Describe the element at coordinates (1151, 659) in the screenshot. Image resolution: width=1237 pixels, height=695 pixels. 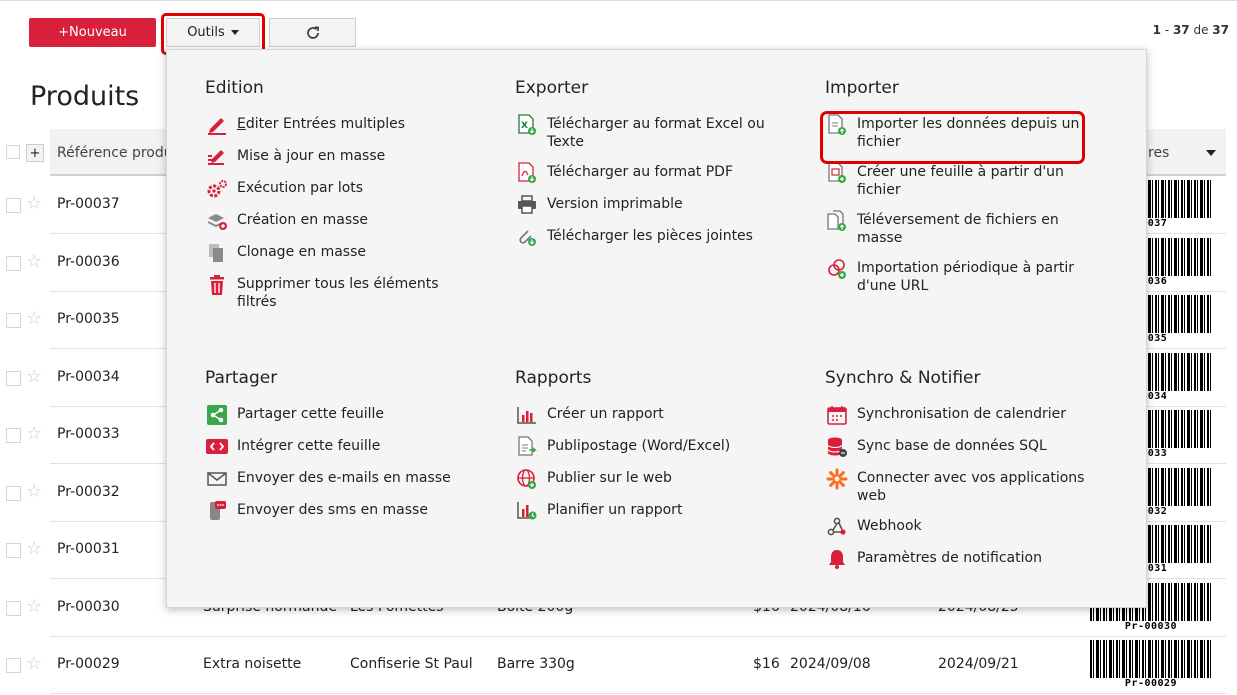
I see `barcode-bars` at that location.